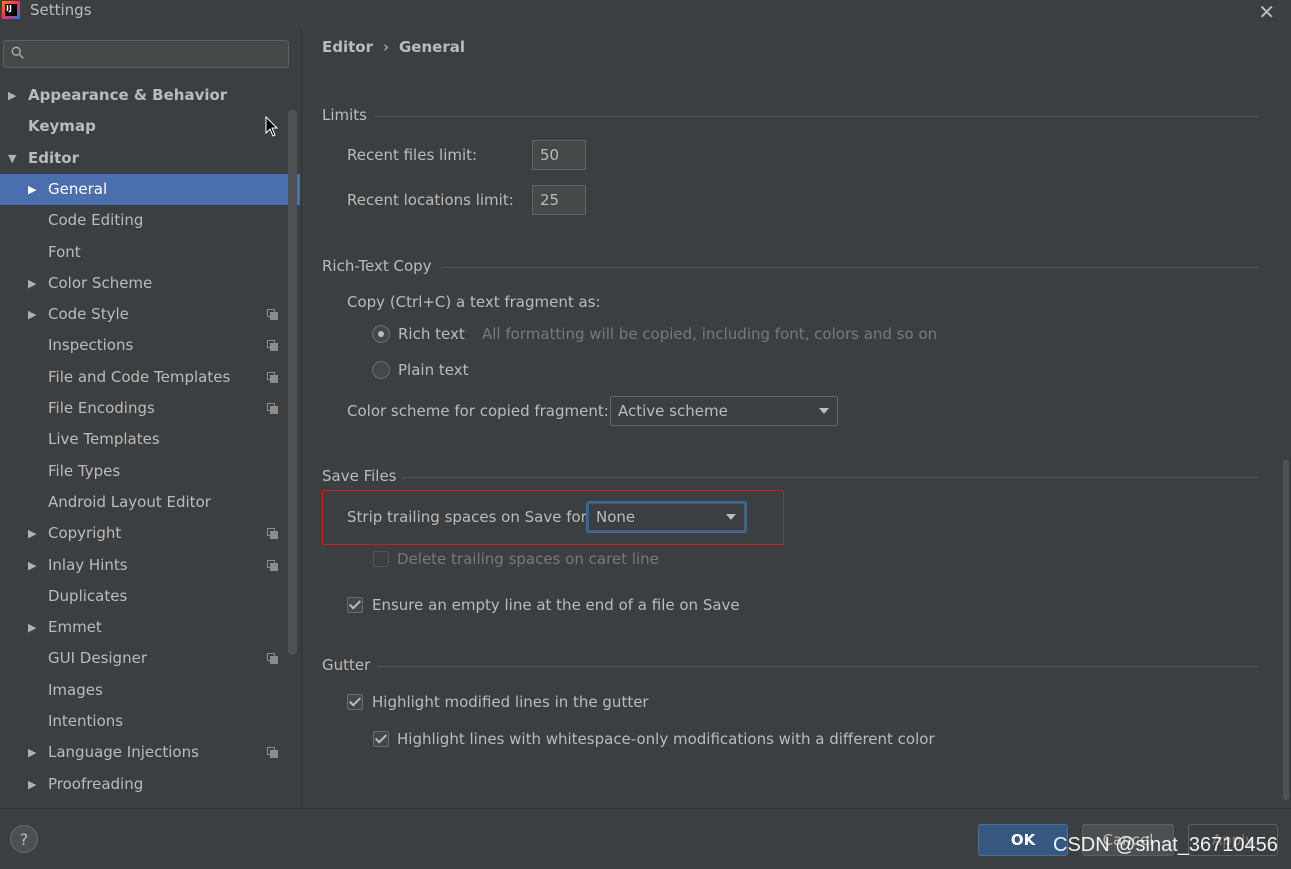  I want to click on plain-text-label: Plain text, so click(433, 370).